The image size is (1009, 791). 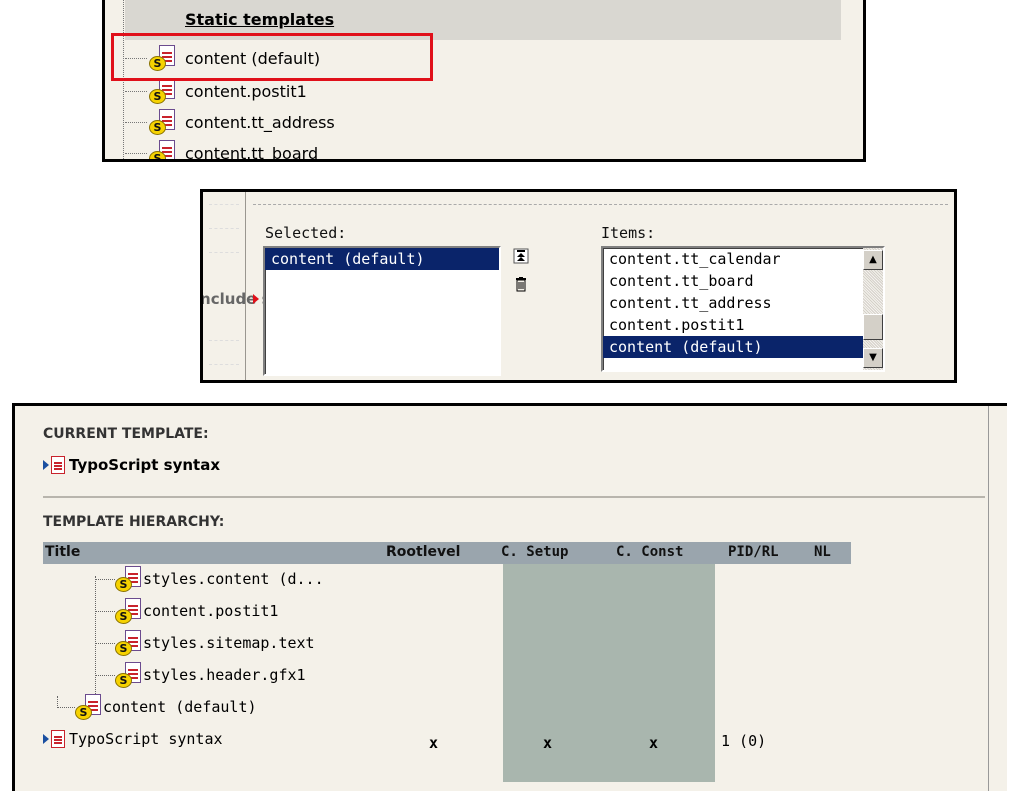 What do you see at coordinates (743, 325) in the screenshot?
I see `list-item: content.postit1` at bounding box center [743, 325].